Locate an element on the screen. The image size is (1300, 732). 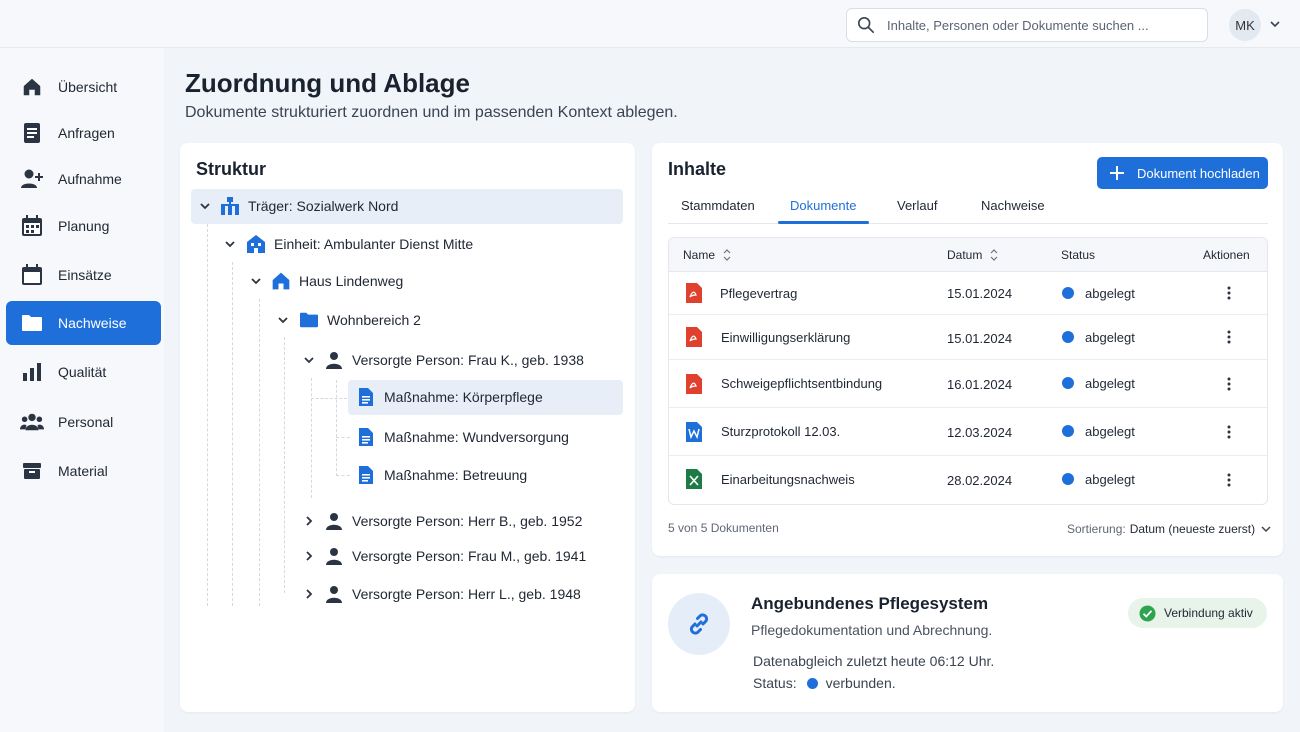
tab-stammdaten: Stammdaten is located at coordinates (718, 205).